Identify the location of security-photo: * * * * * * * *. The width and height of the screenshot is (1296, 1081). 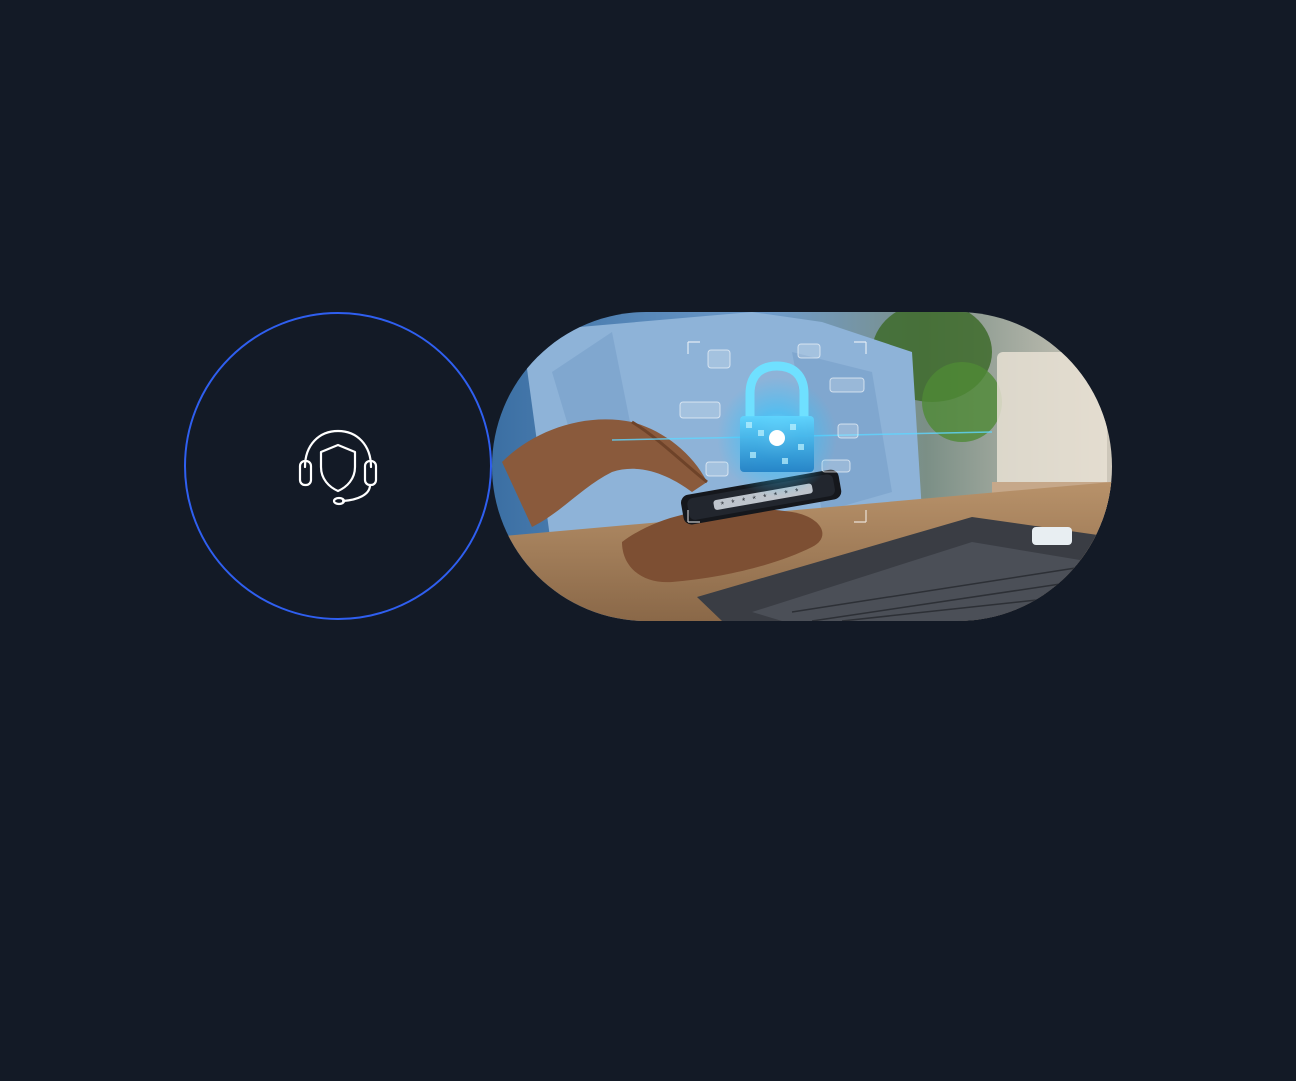
(802, 466).